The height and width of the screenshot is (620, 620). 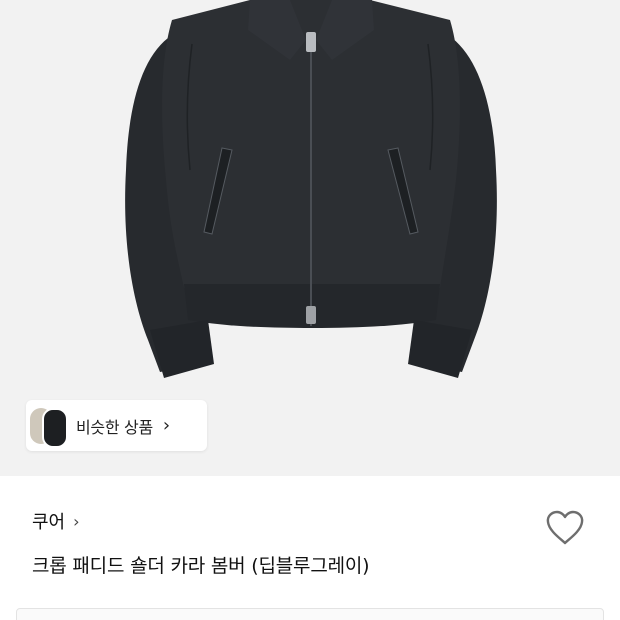 I want to click on wishlist-button, so click(x=565, y=528).